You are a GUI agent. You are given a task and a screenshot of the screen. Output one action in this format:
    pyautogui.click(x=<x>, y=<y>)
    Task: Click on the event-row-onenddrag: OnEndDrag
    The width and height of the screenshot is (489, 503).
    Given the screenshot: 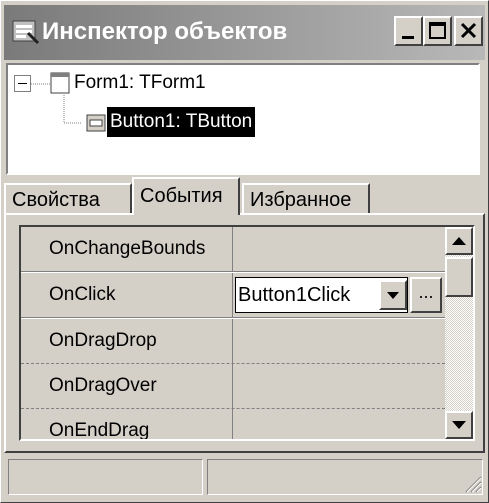 What is the action you would take?
    pyautogui.click(x=233, y=424)
    